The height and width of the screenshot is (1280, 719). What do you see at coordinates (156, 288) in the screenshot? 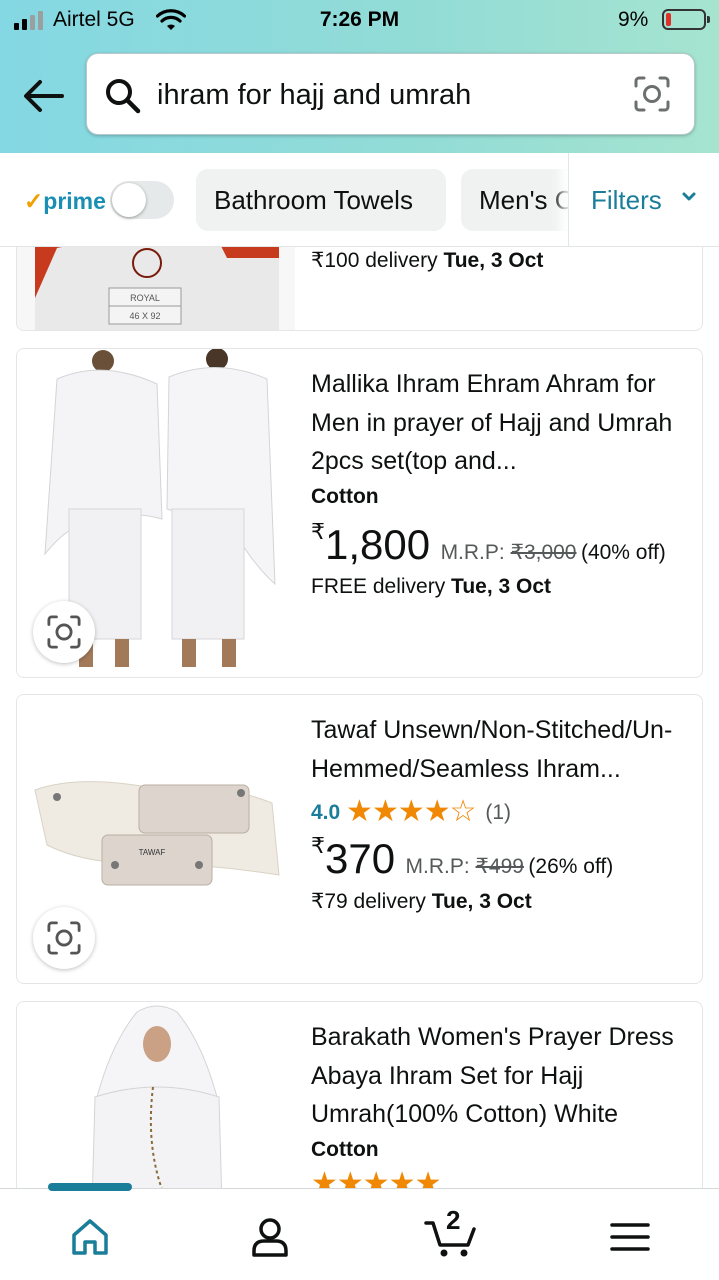
I see `product-image: ROYAL 46 X 92` at bounding box center [156, 288].